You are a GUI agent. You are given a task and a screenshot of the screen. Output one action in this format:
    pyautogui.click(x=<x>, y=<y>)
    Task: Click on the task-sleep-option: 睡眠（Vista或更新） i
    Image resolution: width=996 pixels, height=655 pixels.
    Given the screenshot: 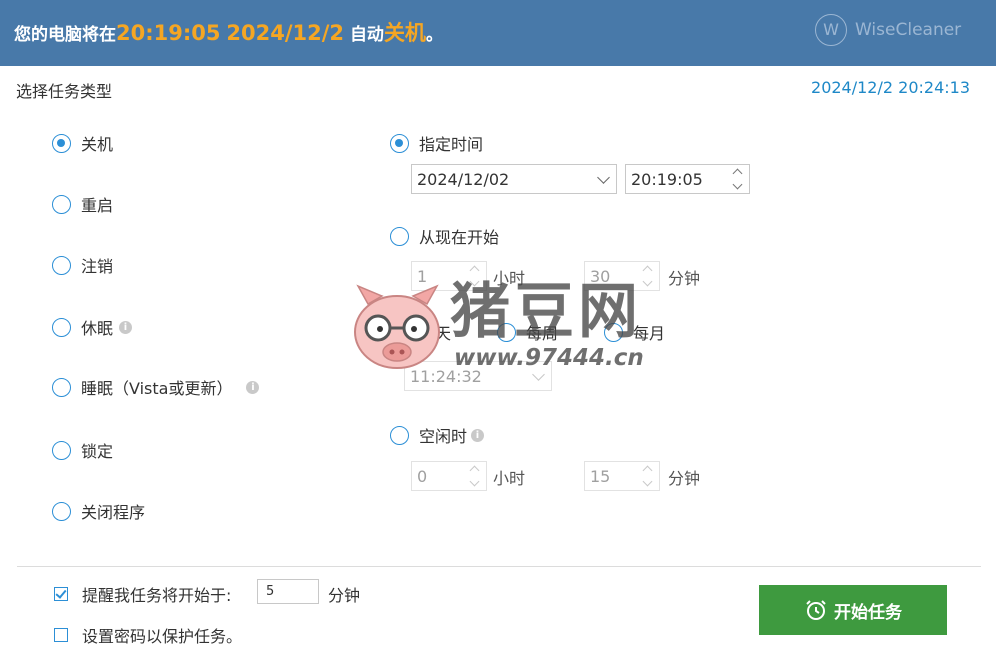 What is the action you would take?
    pyautogui.click(x=156, y=387)
    